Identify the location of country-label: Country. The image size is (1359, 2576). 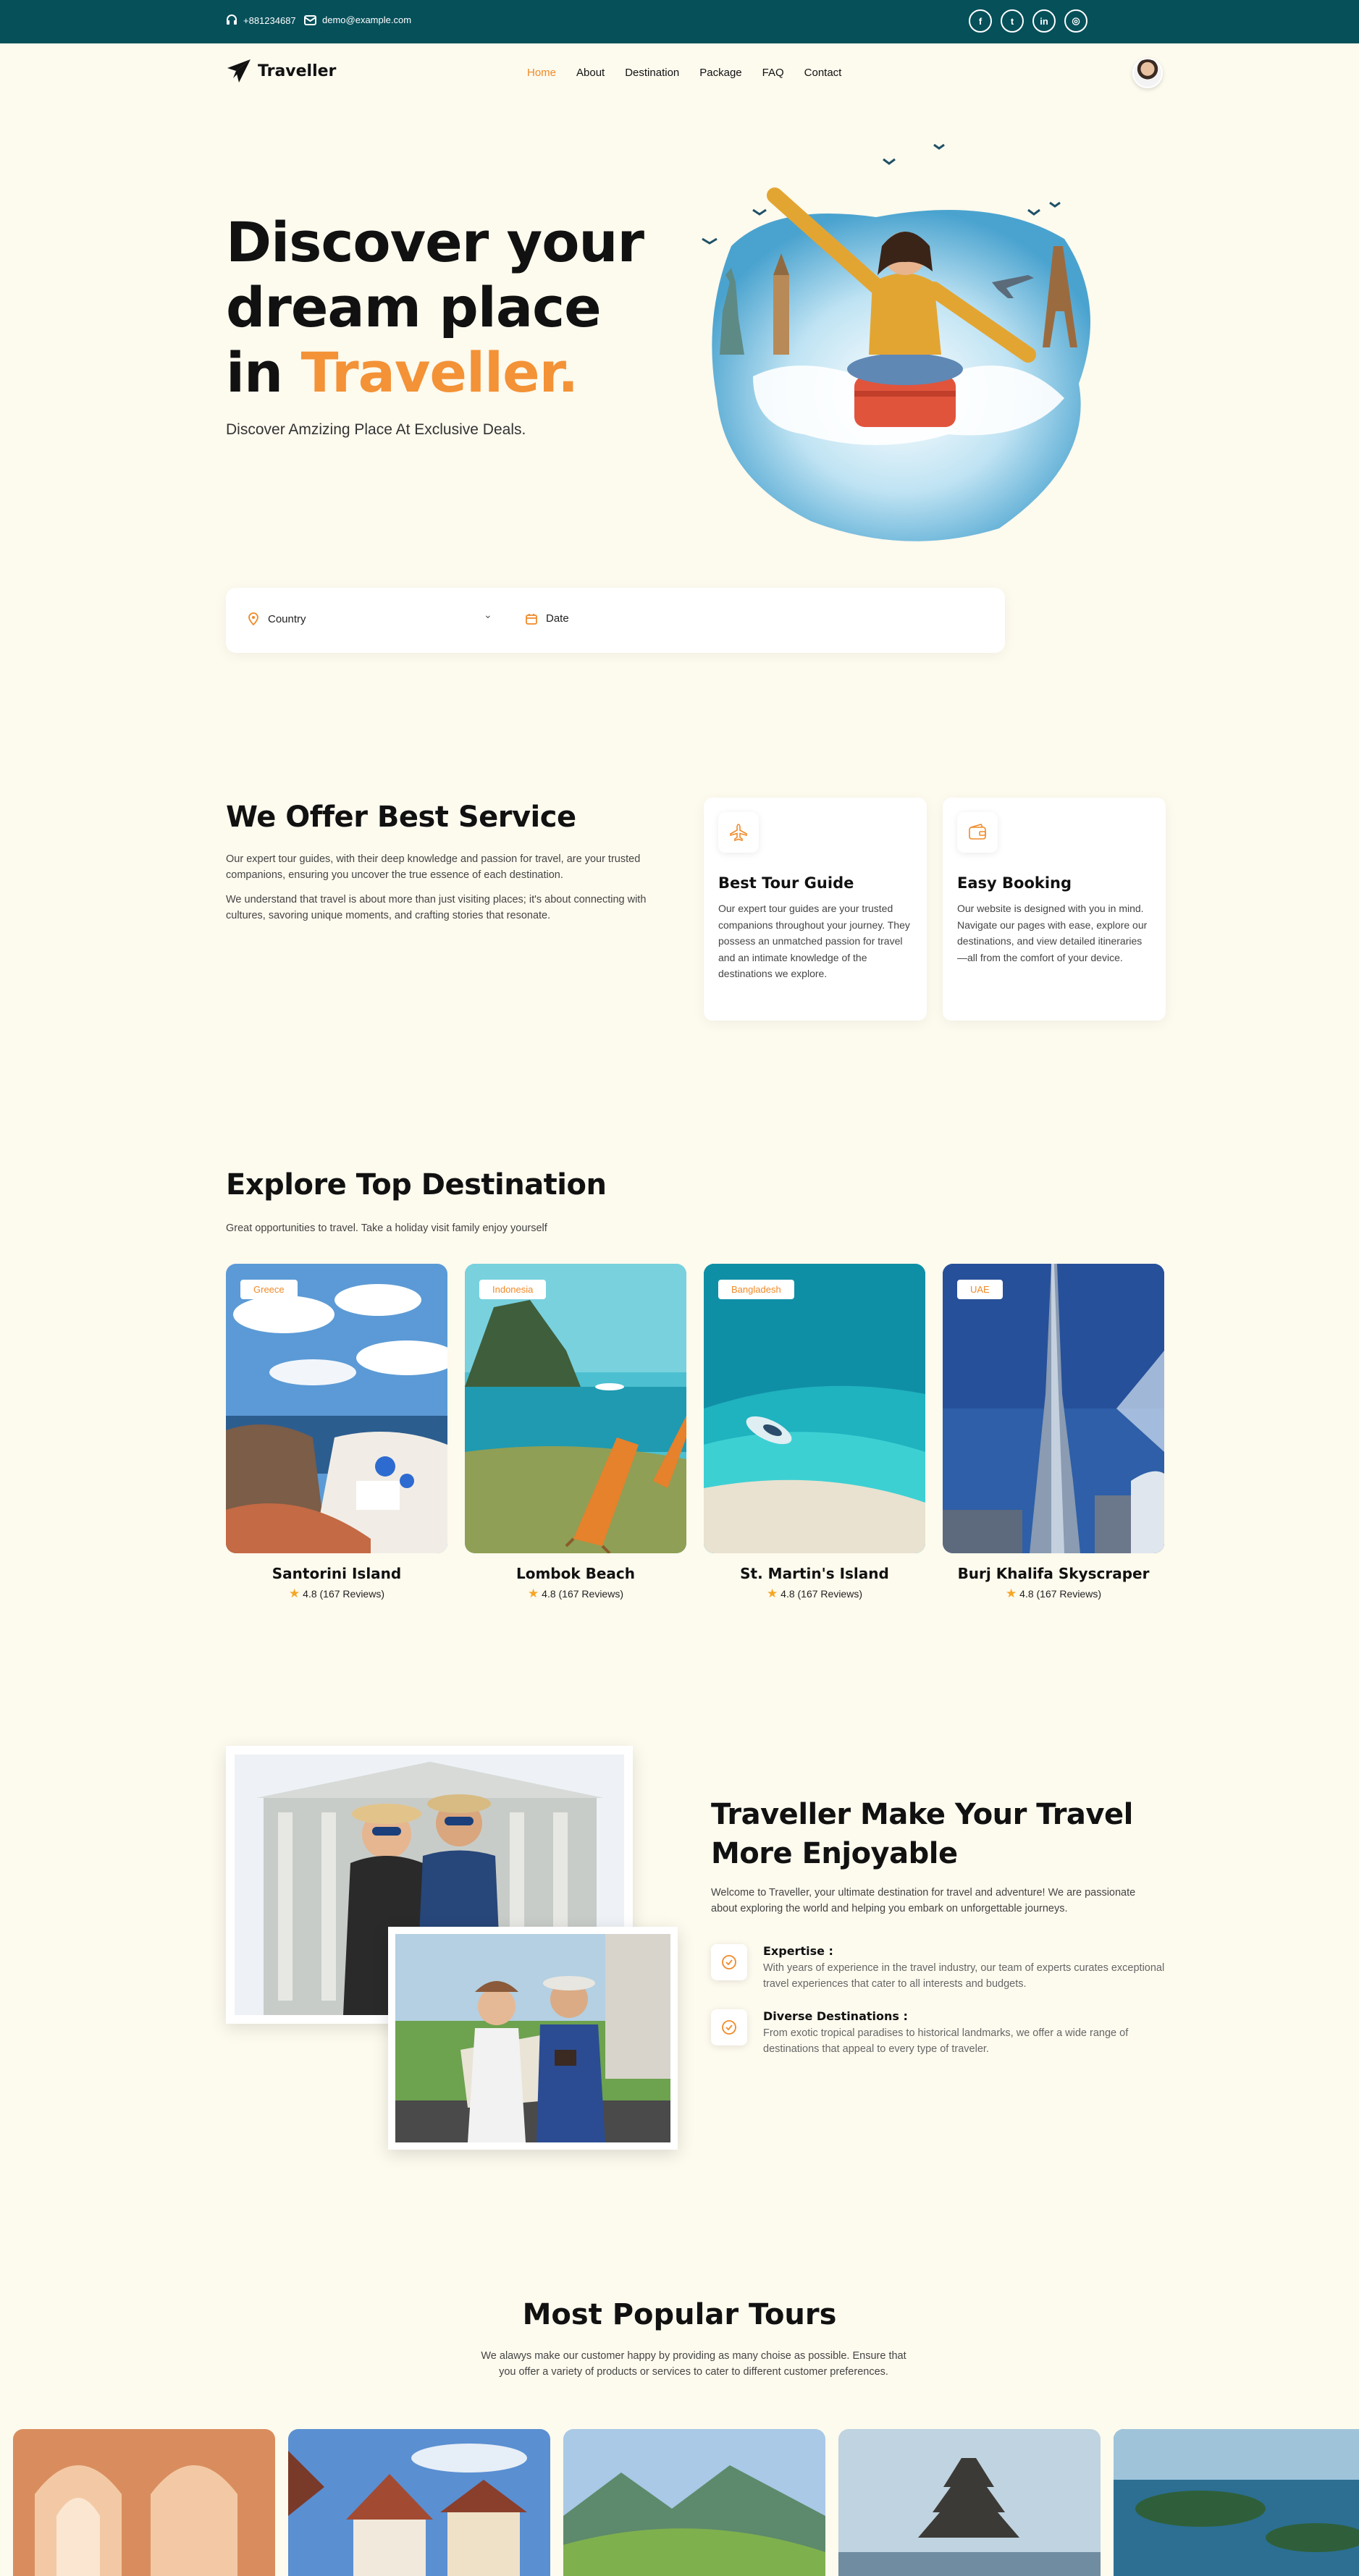
(287, 619).